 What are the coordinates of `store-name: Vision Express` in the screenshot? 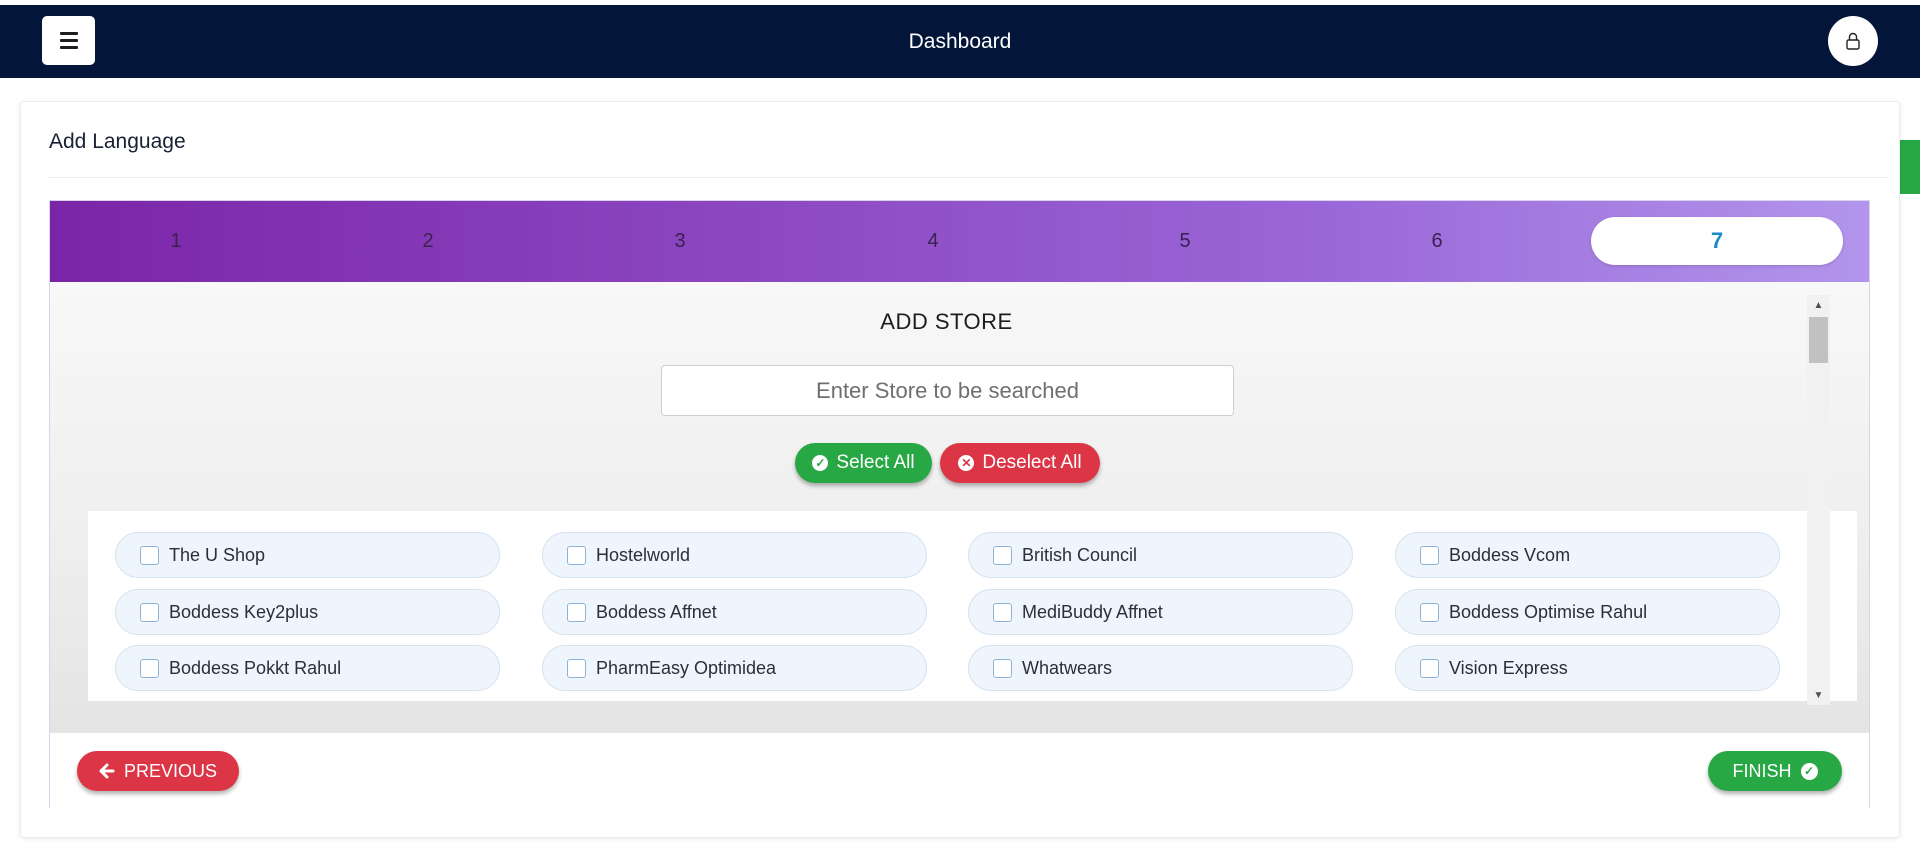 It's located at (1508, 667).